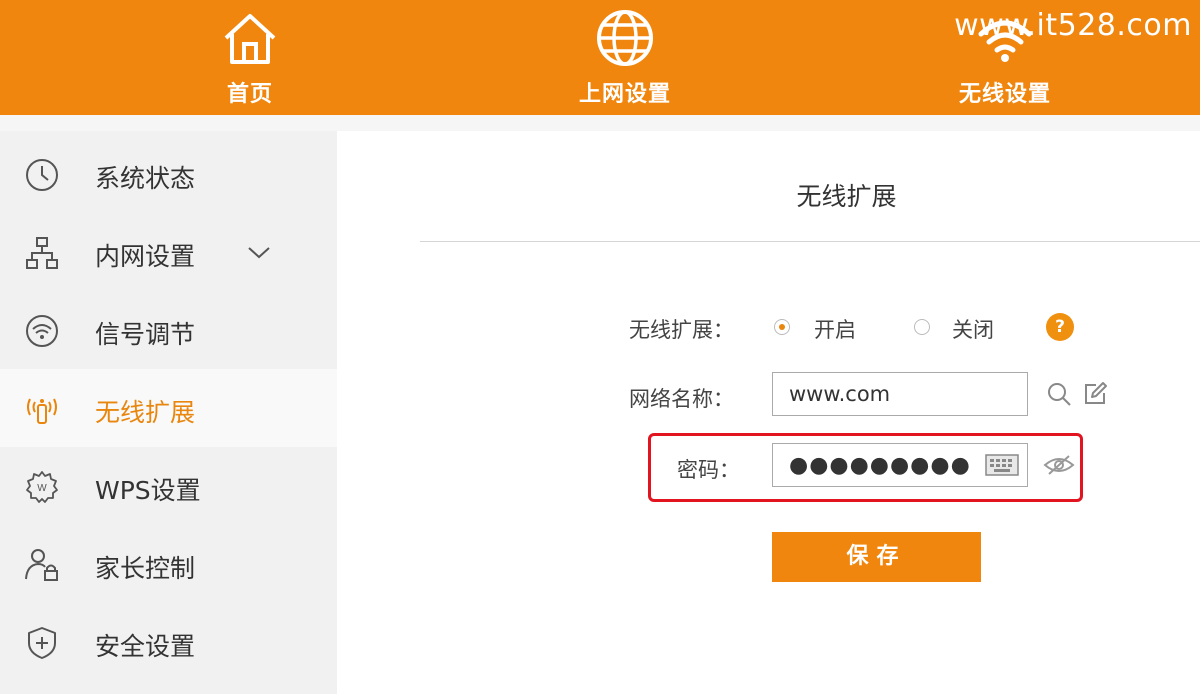  I want to click on nav-home: 首页, so click(250, 58).